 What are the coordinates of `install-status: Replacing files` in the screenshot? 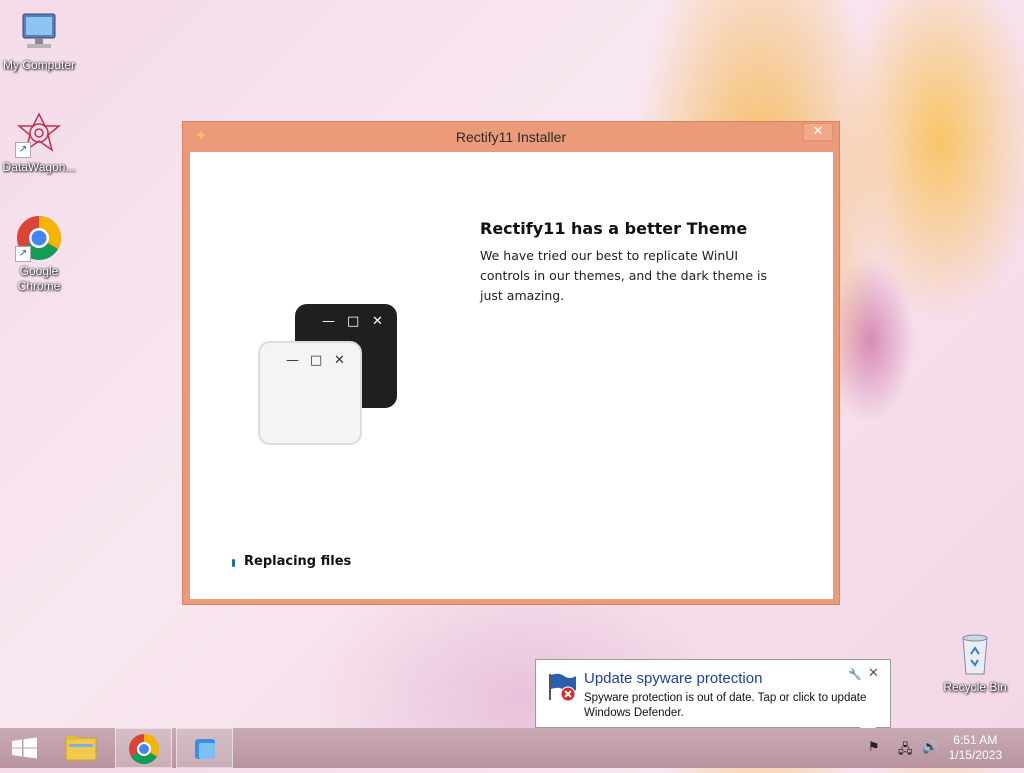 It's located at (298, 561).